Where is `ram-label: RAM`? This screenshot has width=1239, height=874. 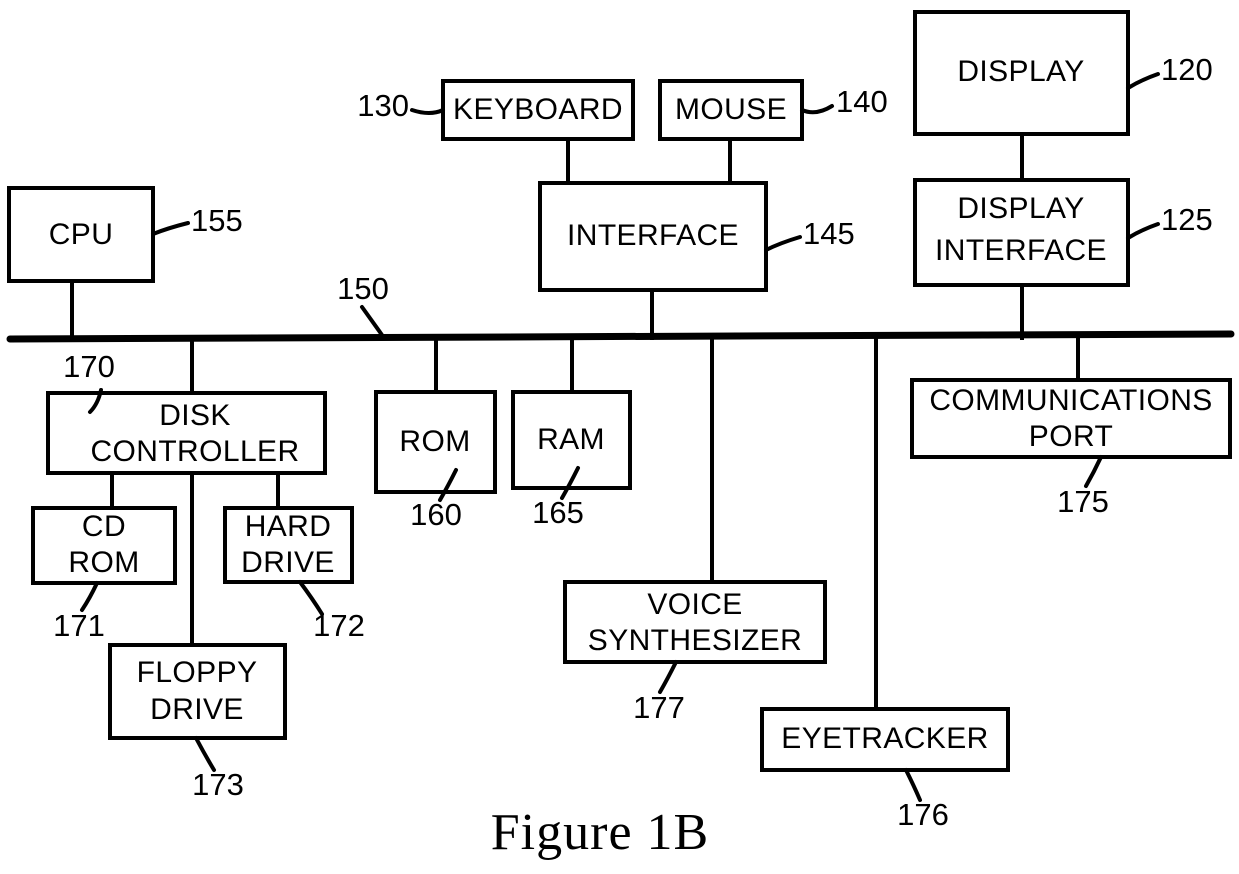
ram-label: RAM is located at coordinates (571, 439).